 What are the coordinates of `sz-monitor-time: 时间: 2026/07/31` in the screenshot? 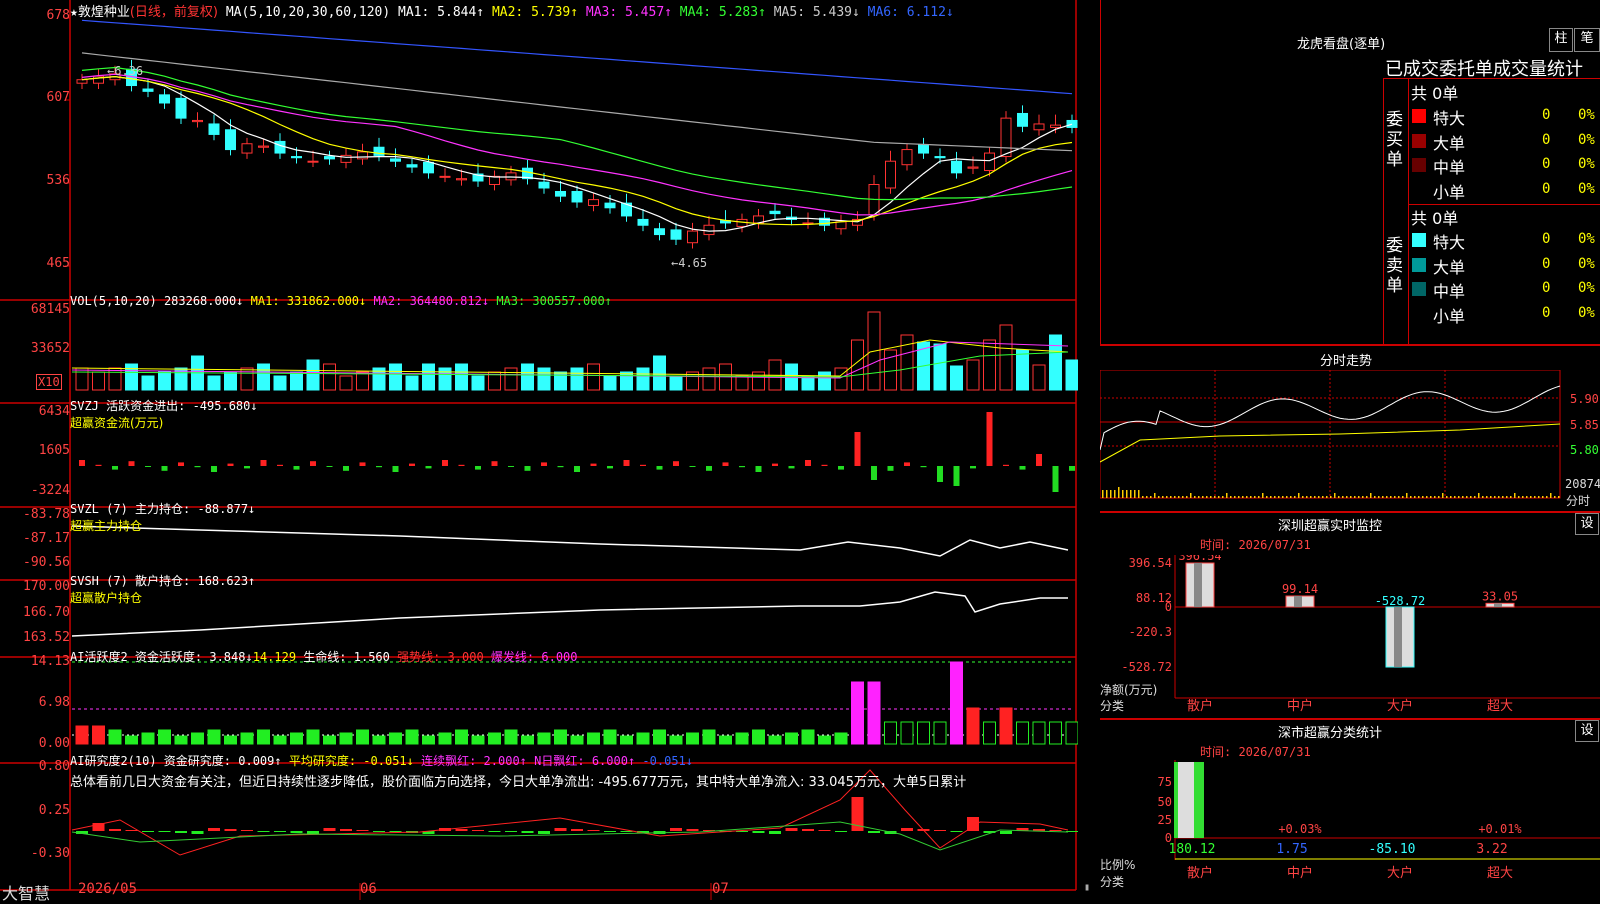 It's located at (1255, 545).